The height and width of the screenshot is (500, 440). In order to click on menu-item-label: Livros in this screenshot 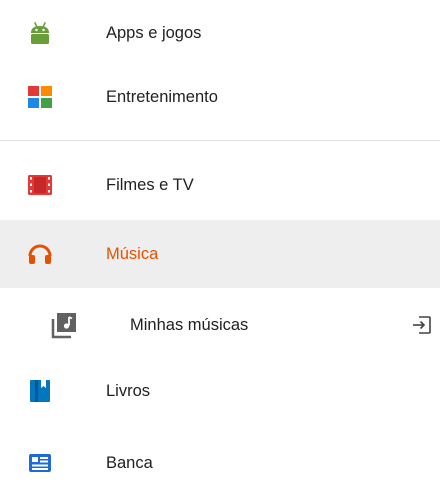, I will do `click(128, 391)`.